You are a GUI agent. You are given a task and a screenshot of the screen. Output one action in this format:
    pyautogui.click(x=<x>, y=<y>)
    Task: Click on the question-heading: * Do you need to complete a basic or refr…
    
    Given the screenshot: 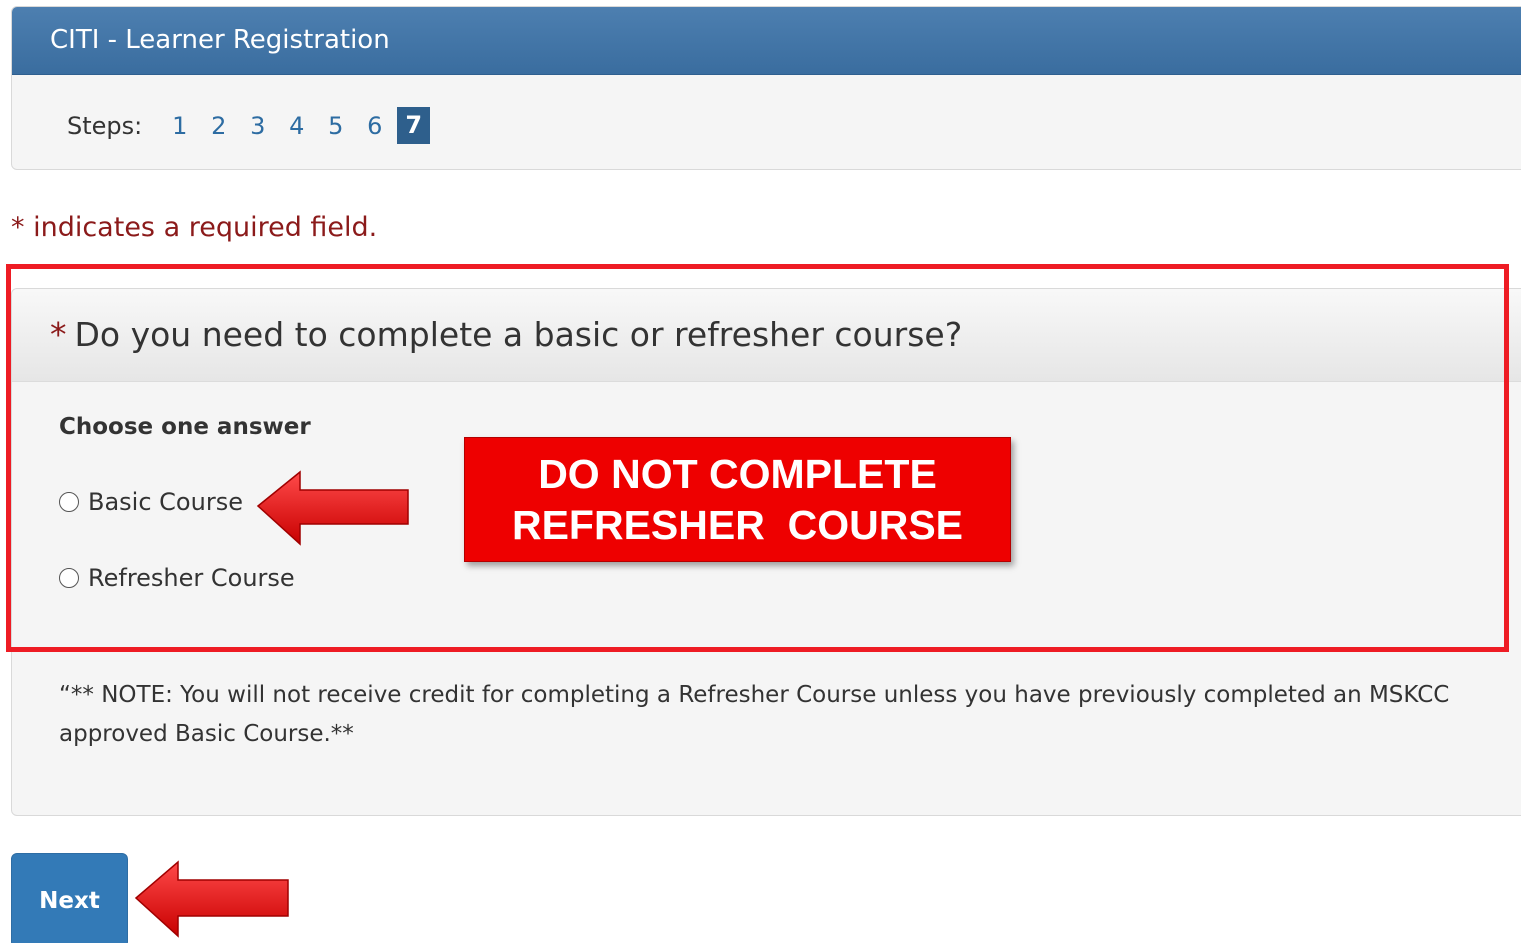 What is the action you would take?
    pyautogui.click(x=766, y=335)
    